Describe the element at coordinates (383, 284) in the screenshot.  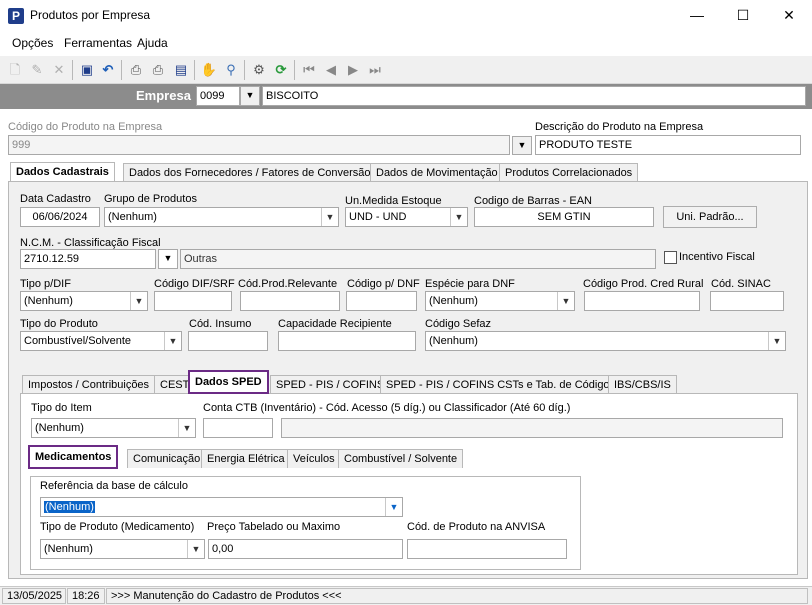
I see `codigo-dnf-label: Código p/ DNF` at that location.